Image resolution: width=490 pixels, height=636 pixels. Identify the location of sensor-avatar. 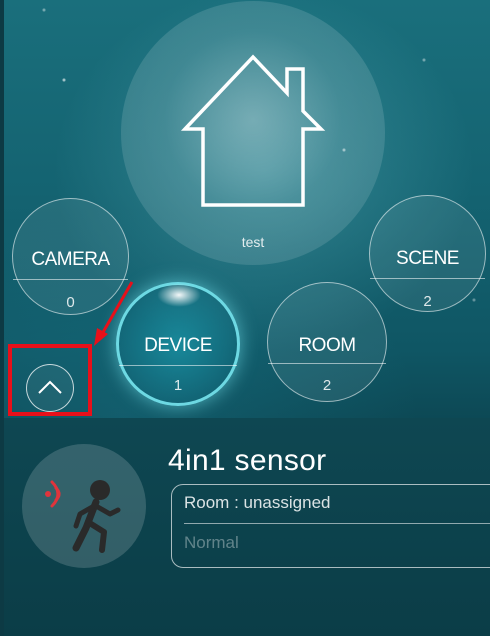
(84, 506).